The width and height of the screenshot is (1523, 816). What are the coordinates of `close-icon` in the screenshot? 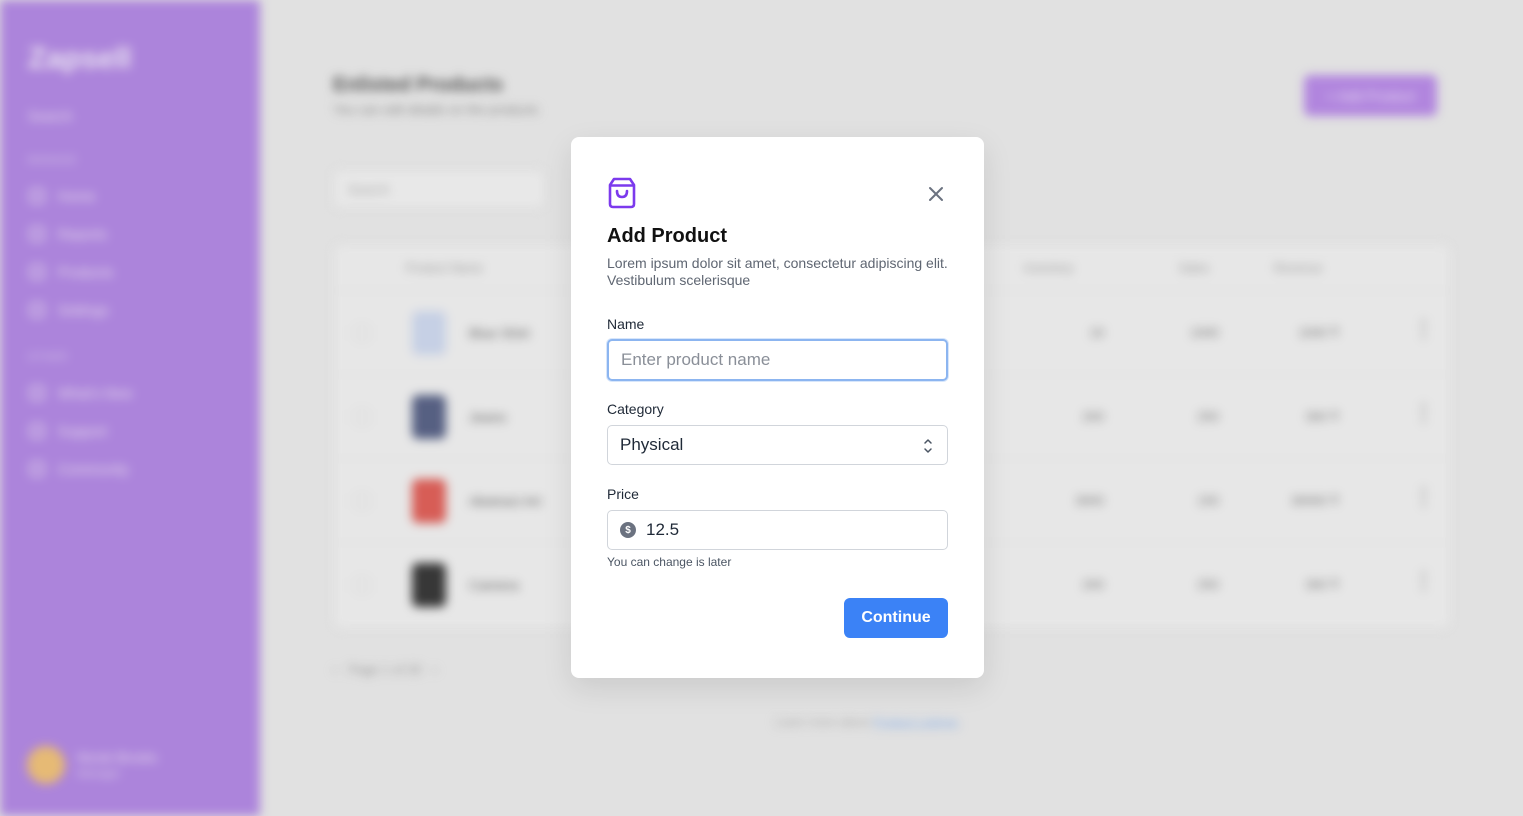 It's located at (936, 194).